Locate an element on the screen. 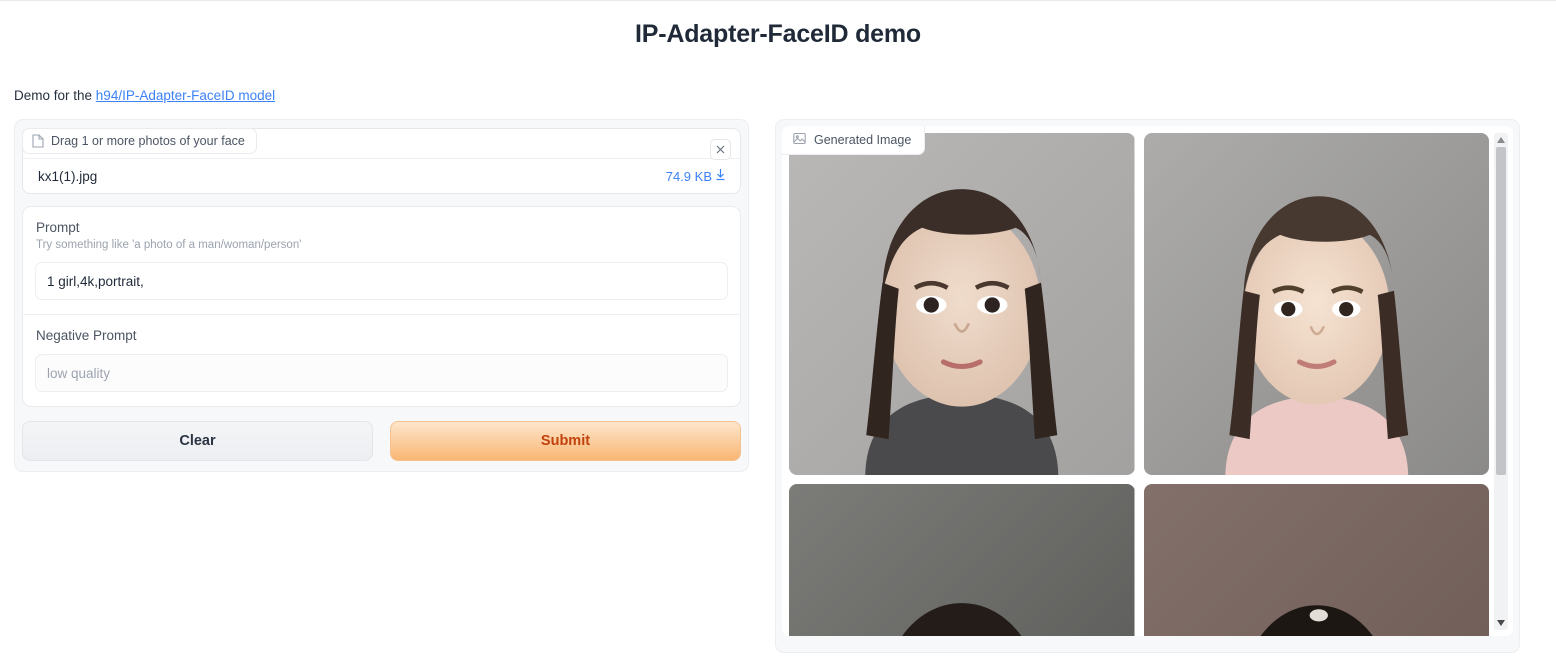 This screenshot has height=668, width=1556. model-link: h94/IP-Adapter-FaceID model is located at coordinates (185, 95).